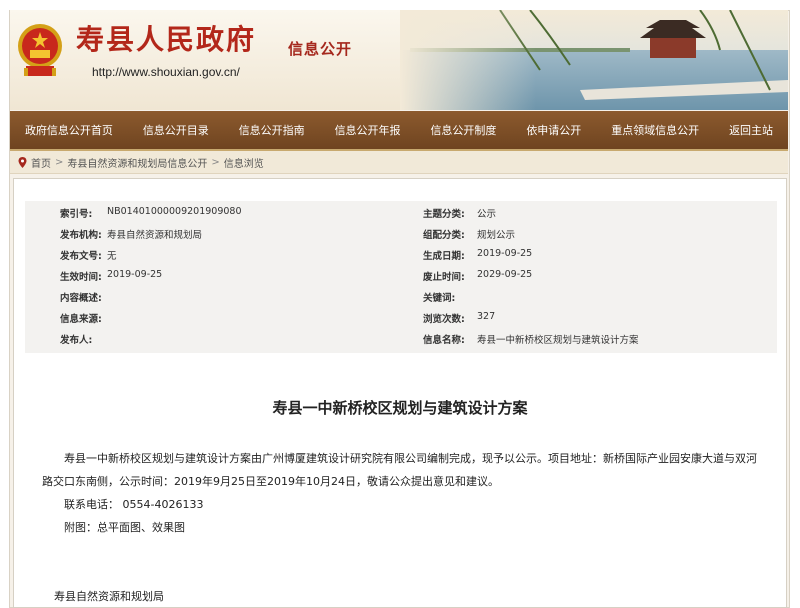 This screenshot has width=800, height=608. I want to click on breadcrumb-current: 信息浏览, so click(243, 164).